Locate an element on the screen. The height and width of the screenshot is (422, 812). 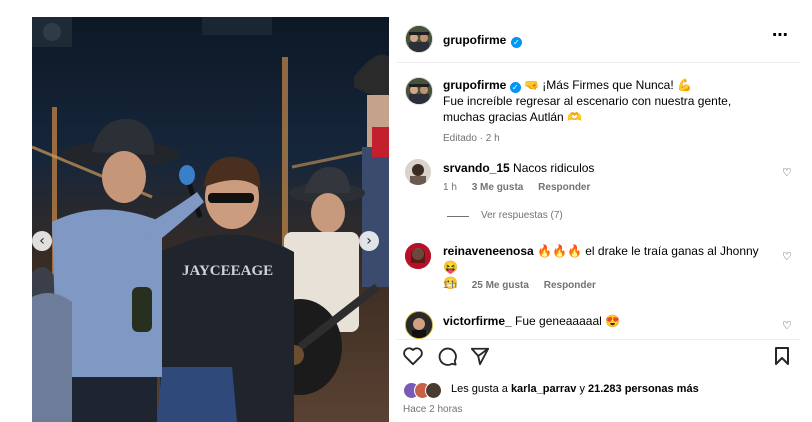
share-button is located at coordinates (480, 356).